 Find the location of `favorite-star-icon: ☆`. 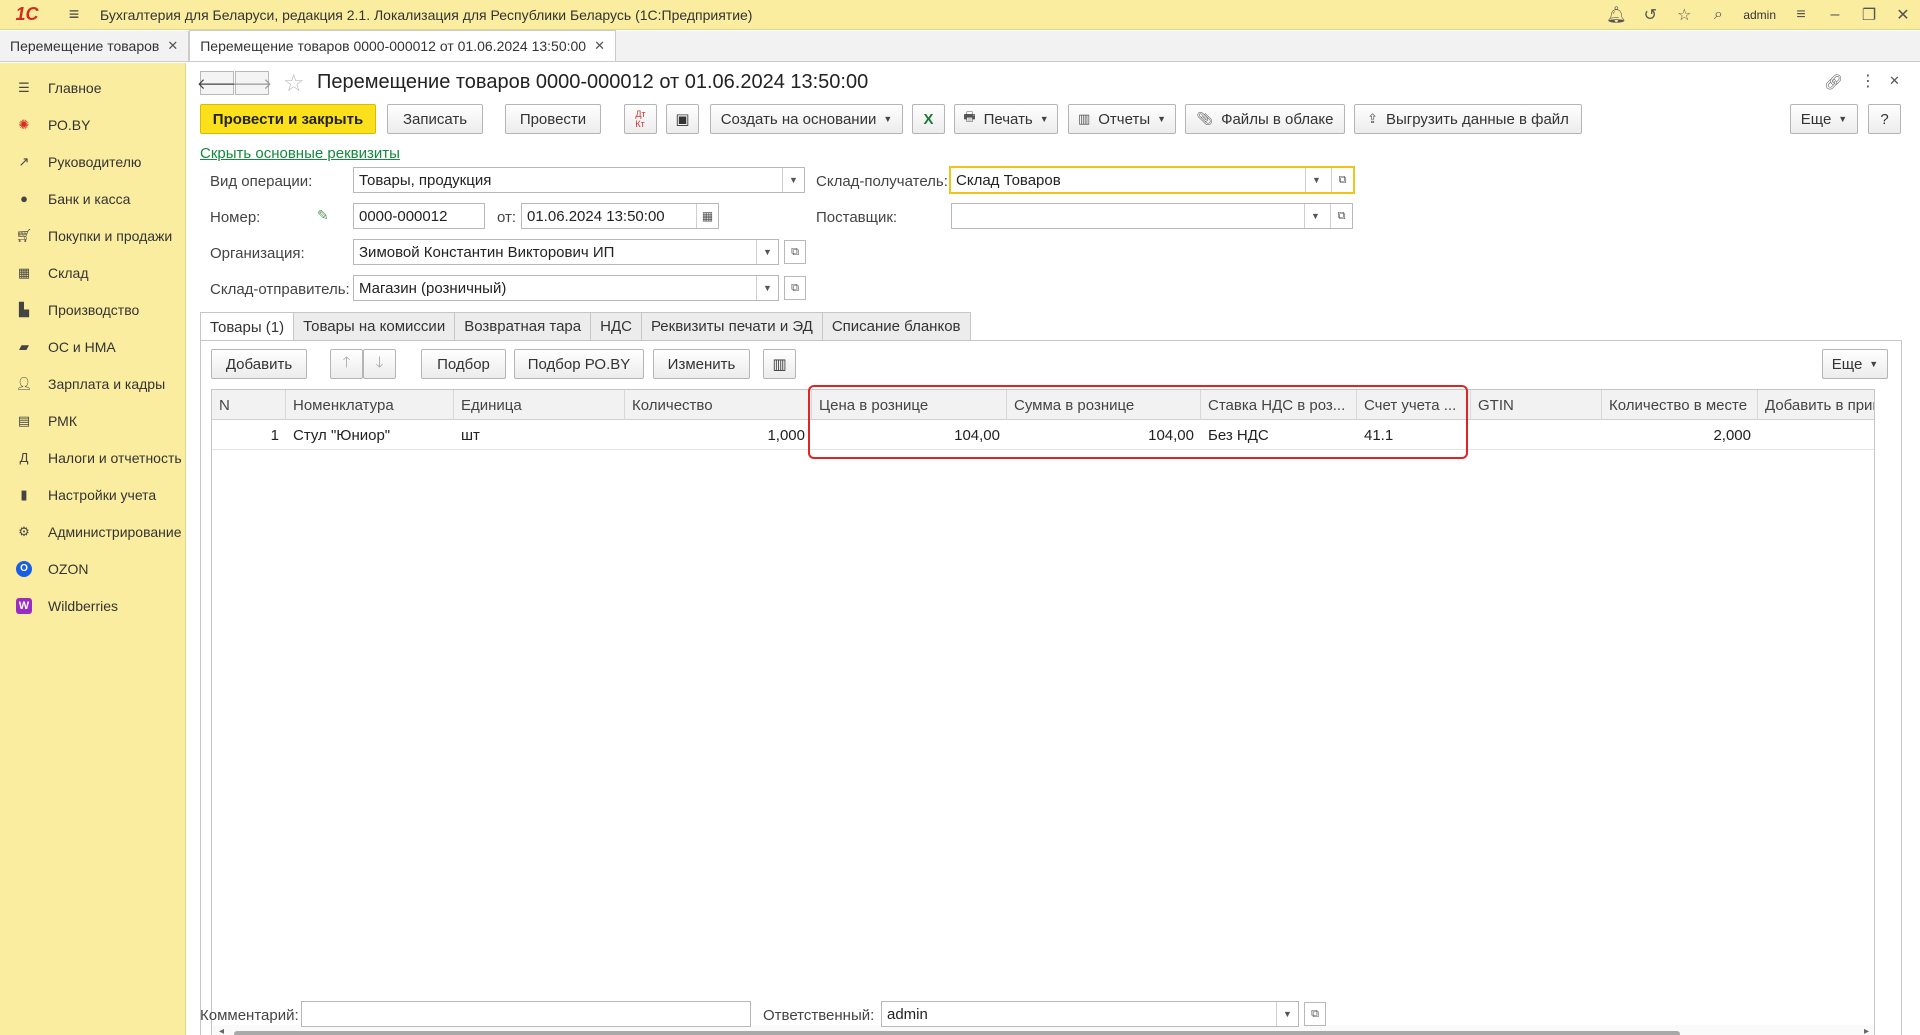

favorite-star-icon: ☆ is located at coordinates (294, 83).